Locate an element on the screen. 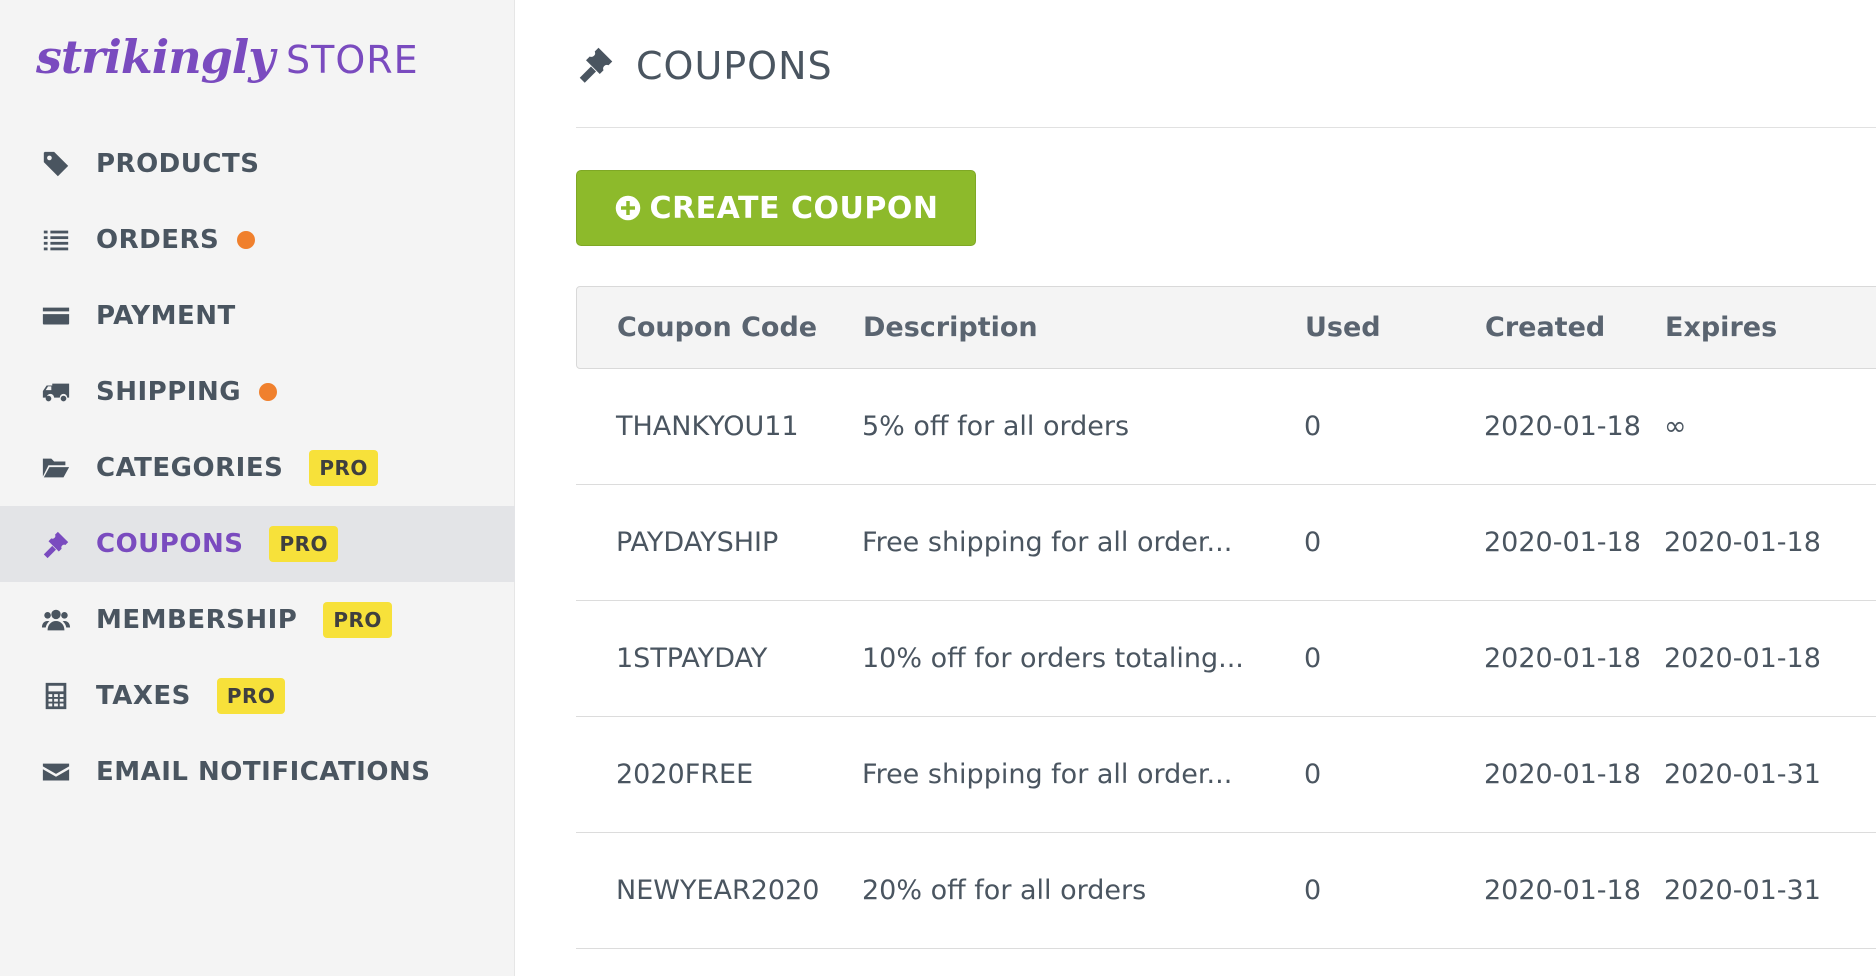 This screenshot has width=1876, height=976. sidebar-item-label: ORDERS is located at coordinates (158, 240).